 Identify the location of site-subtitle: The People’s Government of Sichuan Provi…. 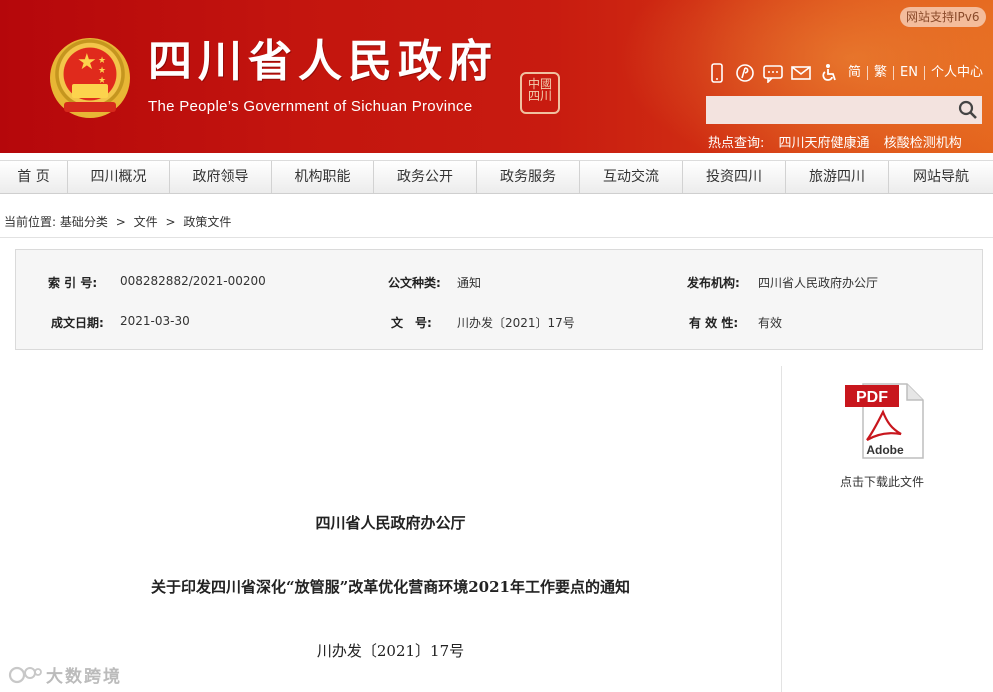
(310, 106).